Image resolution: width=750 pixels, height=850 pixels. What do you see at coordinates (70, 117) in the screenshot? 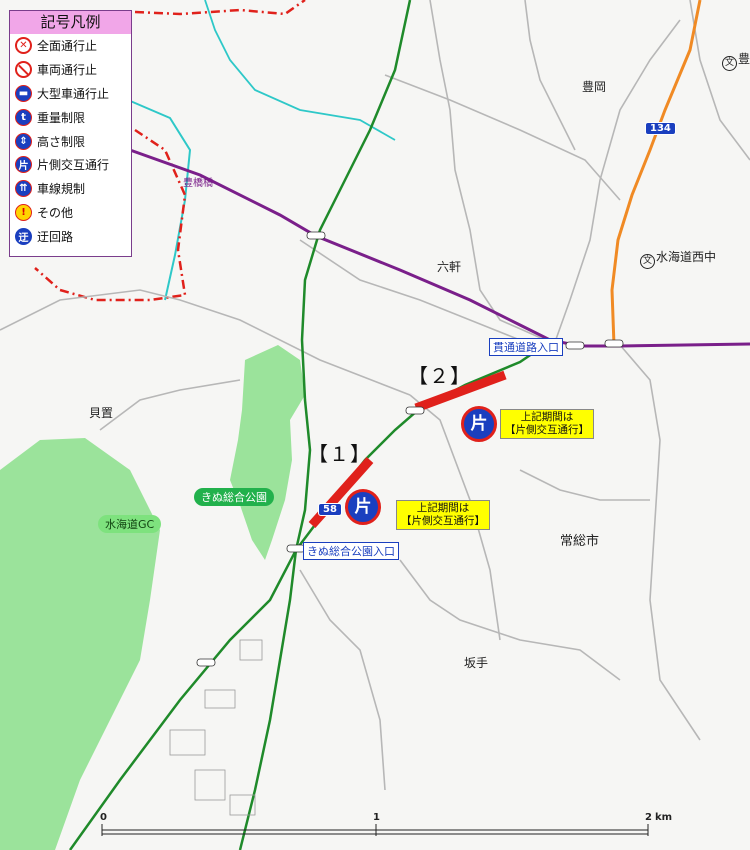
I see `legend-item-weight-limit: t 重量制限` at bounding box center [70, 117].